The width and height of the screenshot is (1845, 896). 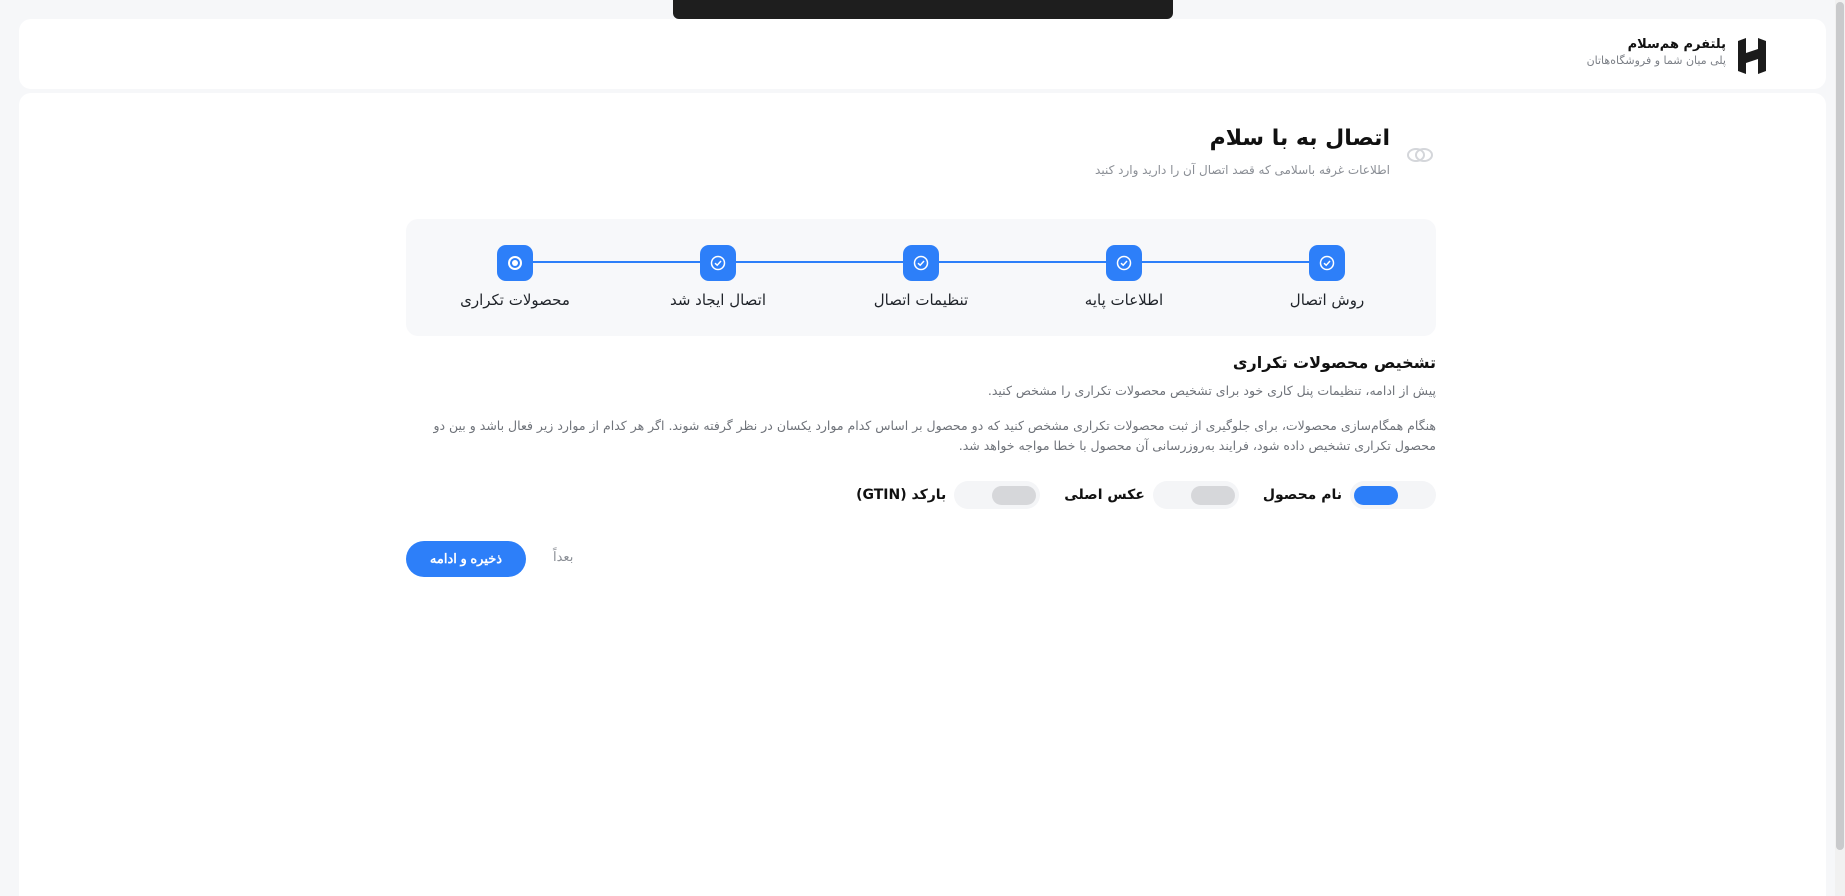 What do you see at coordinates (466, 559) in the screenshot?
I see `save-and-continue-button: ذخیره و ادامه` at bounding box center [466, 559].